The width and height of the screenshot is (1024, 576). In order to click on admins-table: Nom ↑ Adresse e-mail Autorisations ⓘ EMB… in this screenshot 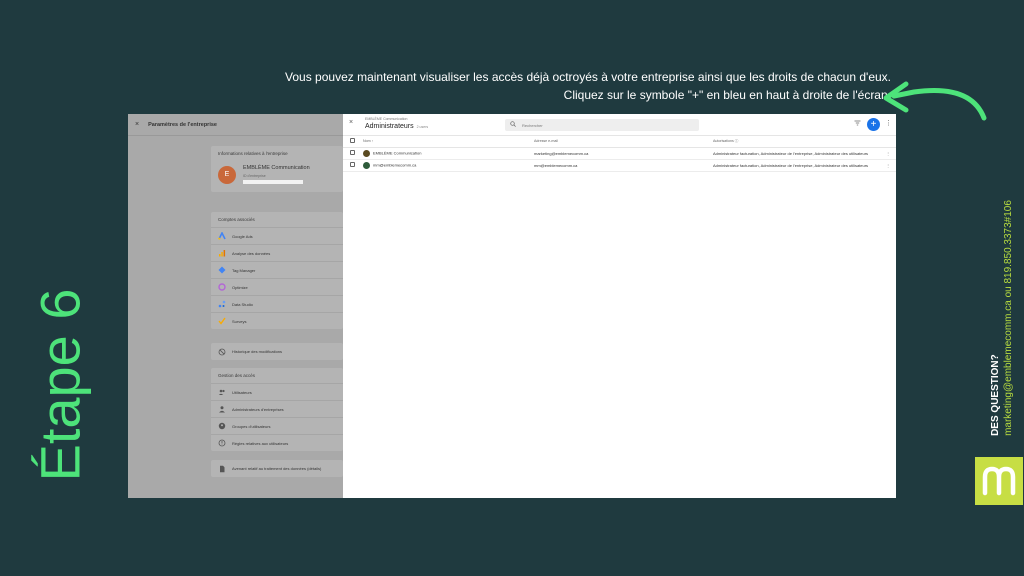, I will do `click(619, 154)`.